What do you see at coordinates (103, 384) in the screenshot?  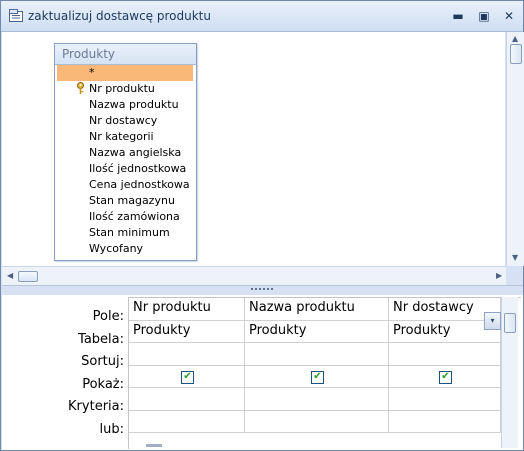 I see `row-label: Pokaż:` at bounding box center [103, 384].